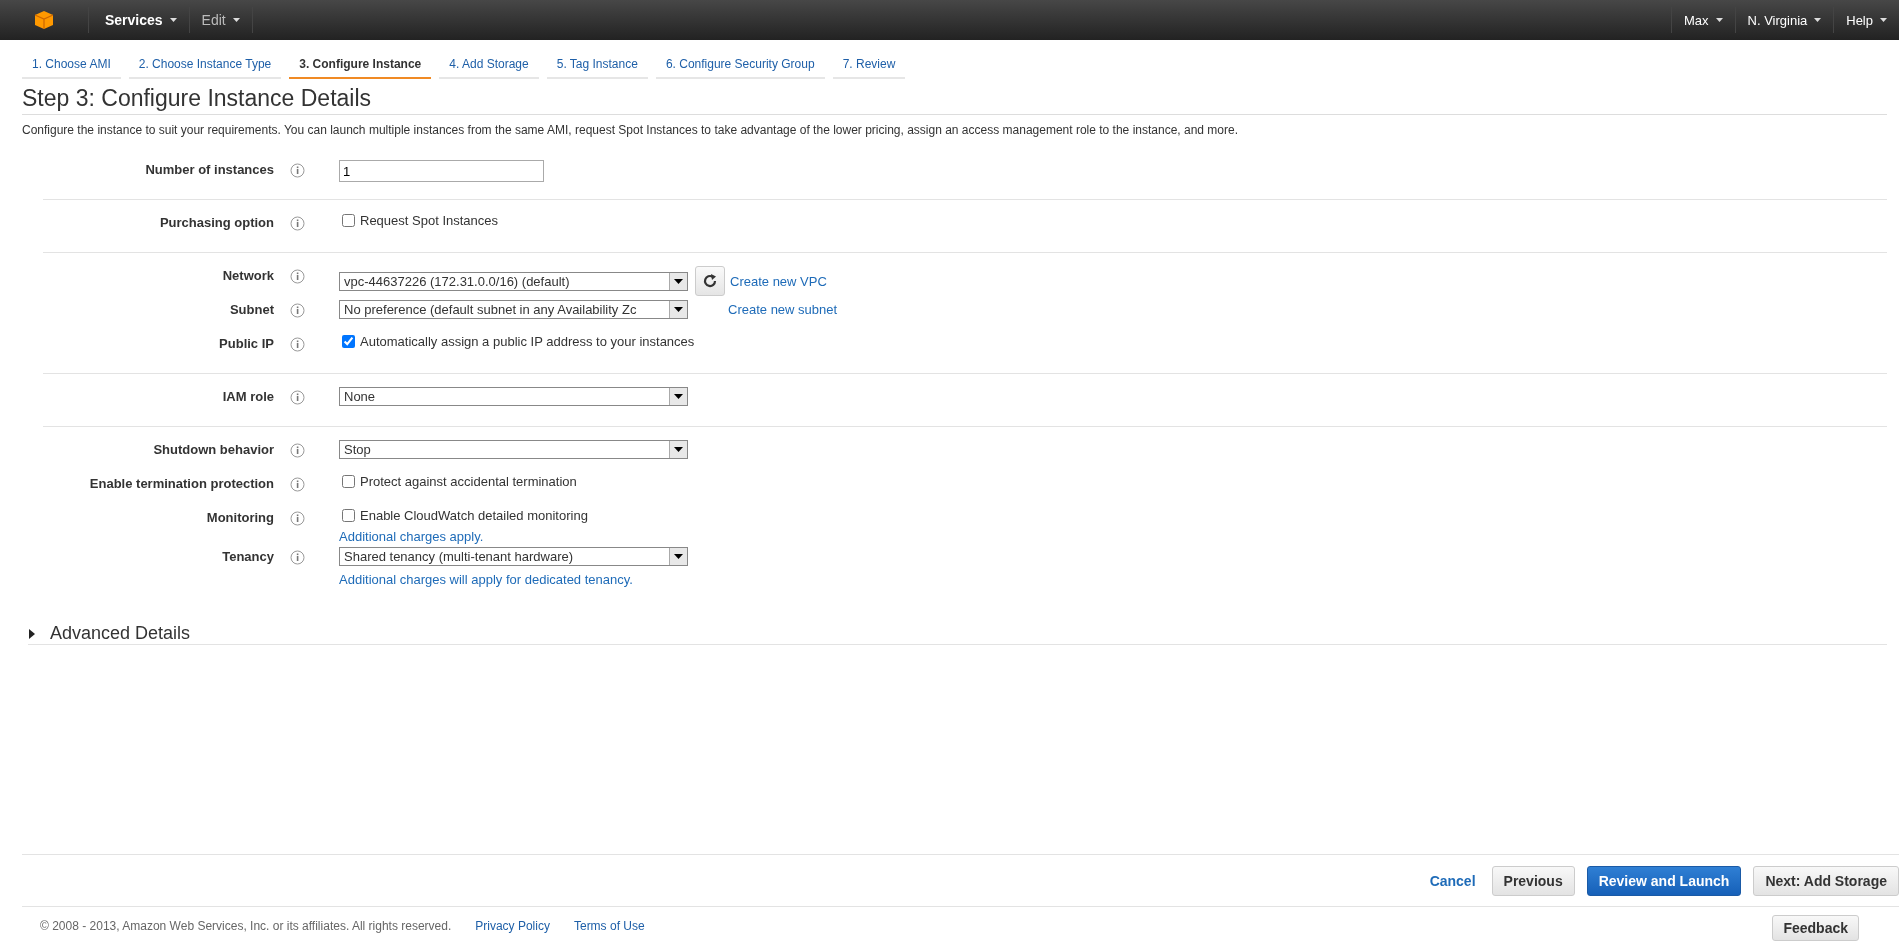  I want to click on link: Create new subnet, so click(783, 309).